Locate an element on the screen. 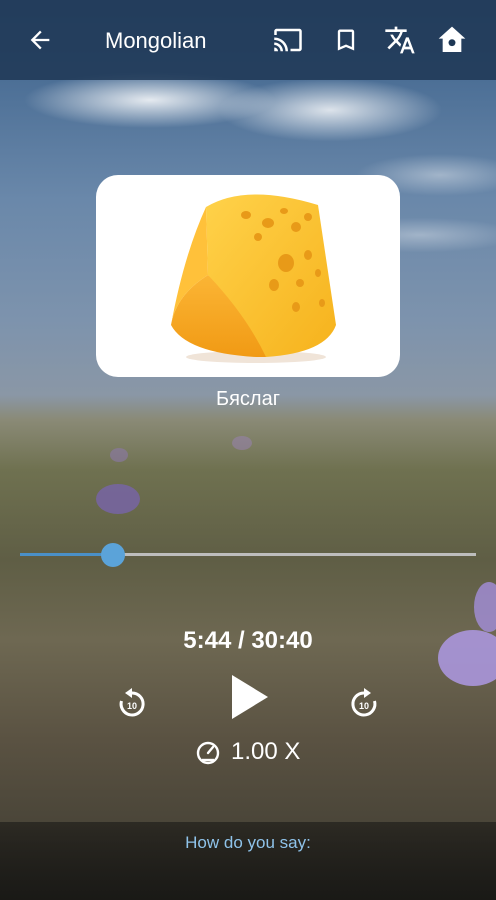  rewind-10-button: 10 is located at coordinates (132, 704).